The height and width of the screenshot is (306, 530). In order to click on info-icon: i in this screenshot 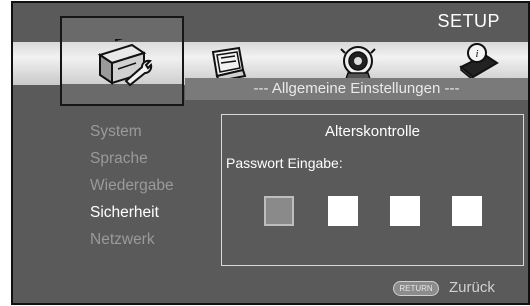, I will do `click(479, 61)`.